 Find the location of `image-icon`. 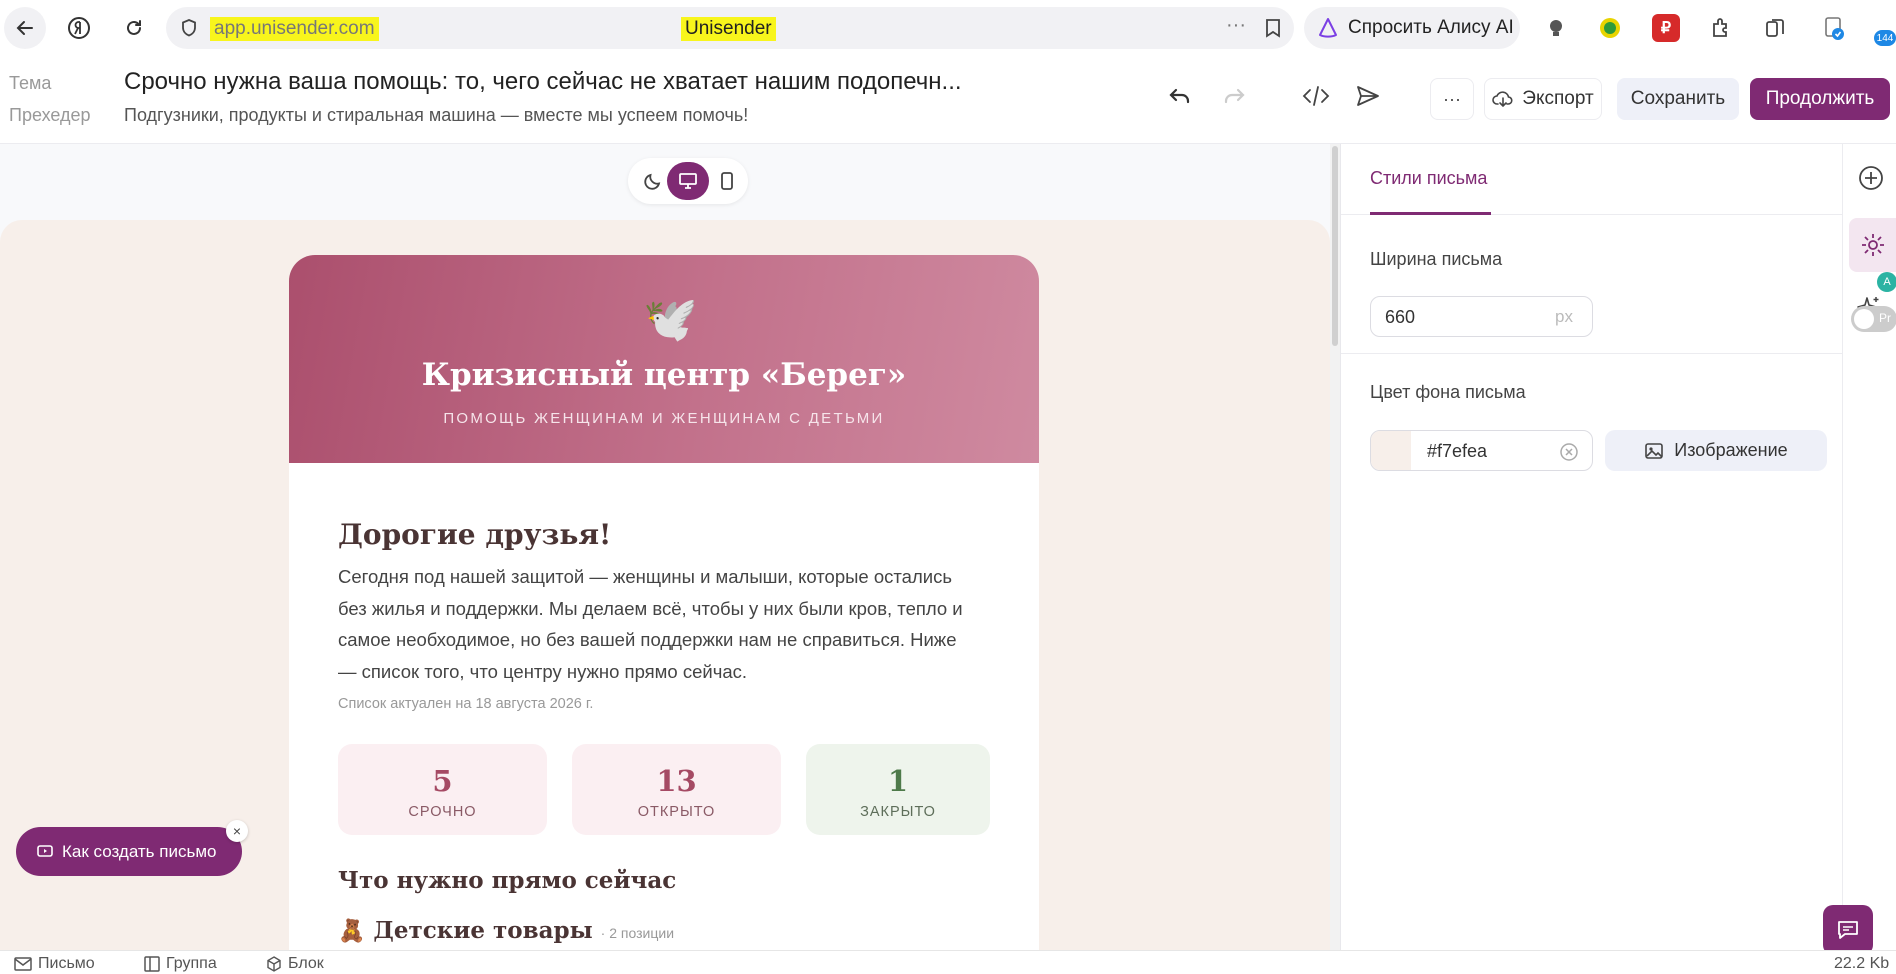

image-icon is located at coordinates (1654, 450).